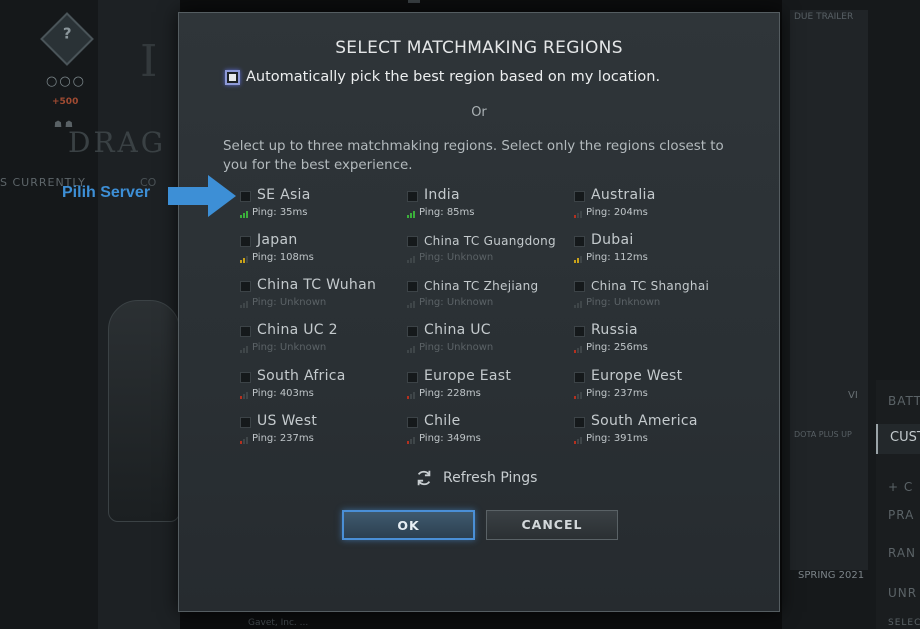  Describe the element at coordinates (489, 388) in the screenshot. I see `region-option: Europe East Ping: 228ms` at that location.